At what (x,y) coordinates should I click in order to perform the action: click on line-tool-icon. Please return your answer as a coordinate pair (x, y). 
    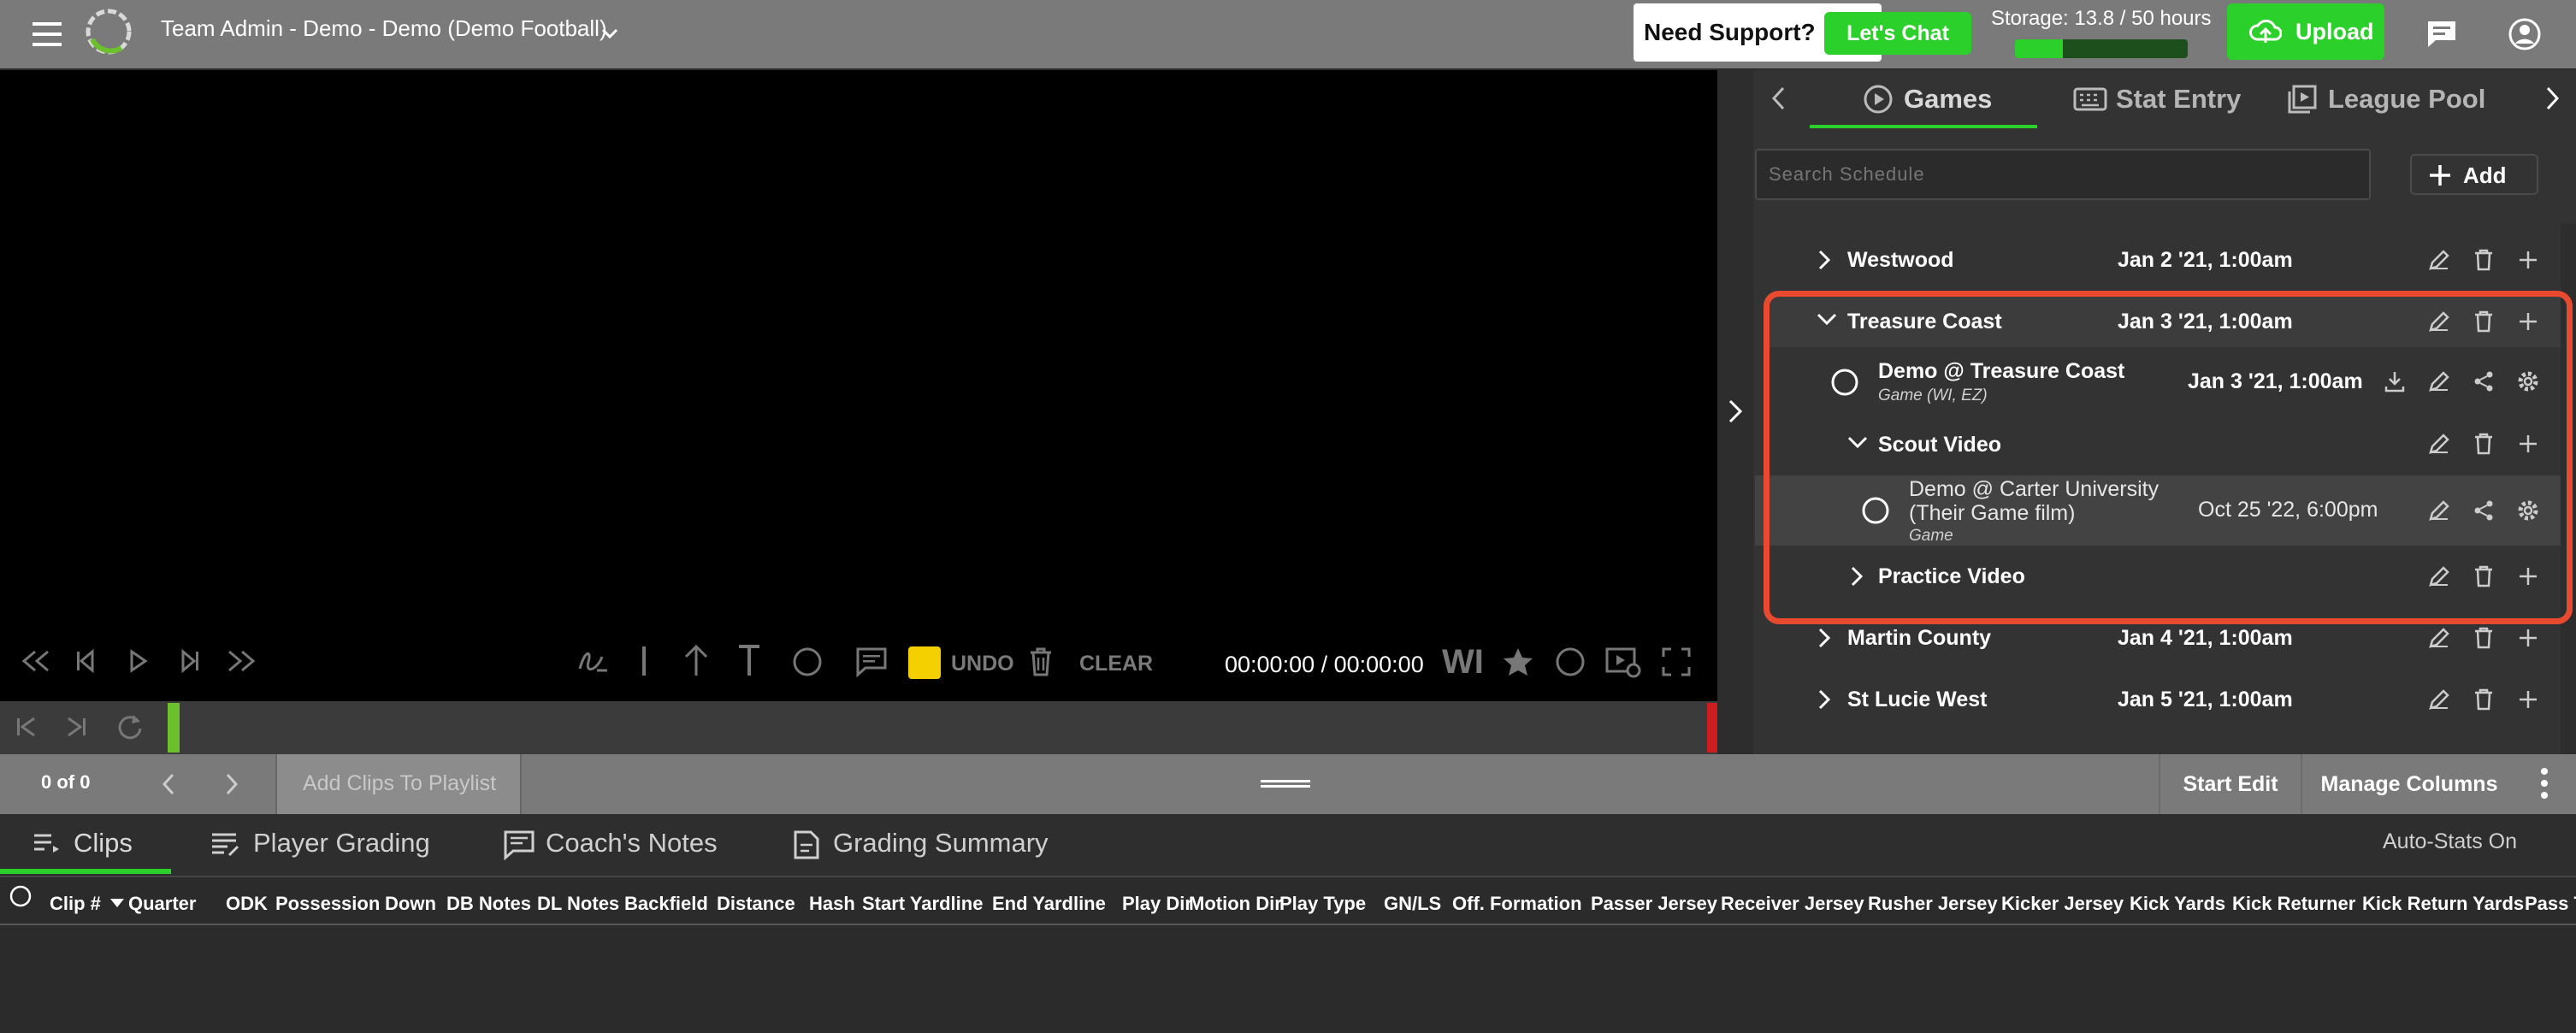
    Looking at the image, I should click on (644, 661).